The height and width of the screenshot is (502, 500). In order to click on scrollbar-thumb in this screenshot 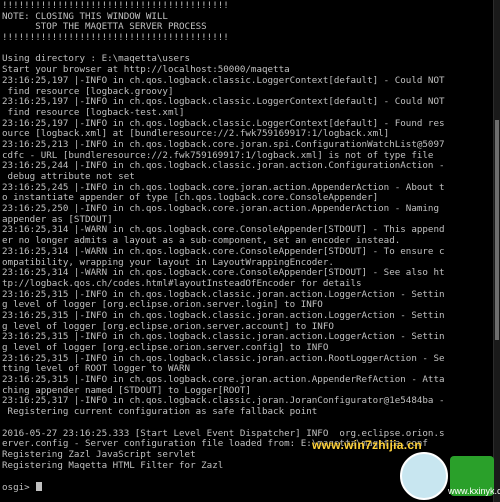, I will do `click(497, 230)`.